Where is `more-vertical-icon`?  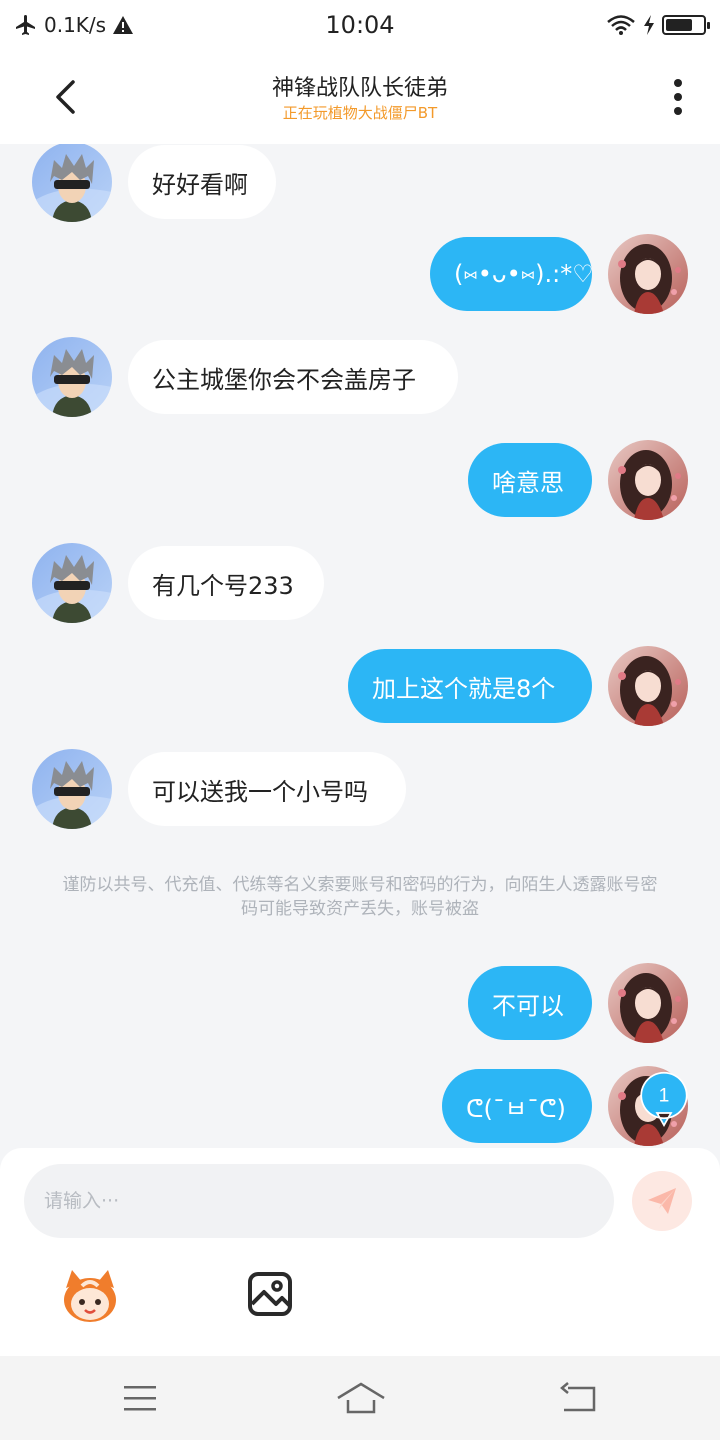
more-vertical-icon is located at coordinates (678, 97).